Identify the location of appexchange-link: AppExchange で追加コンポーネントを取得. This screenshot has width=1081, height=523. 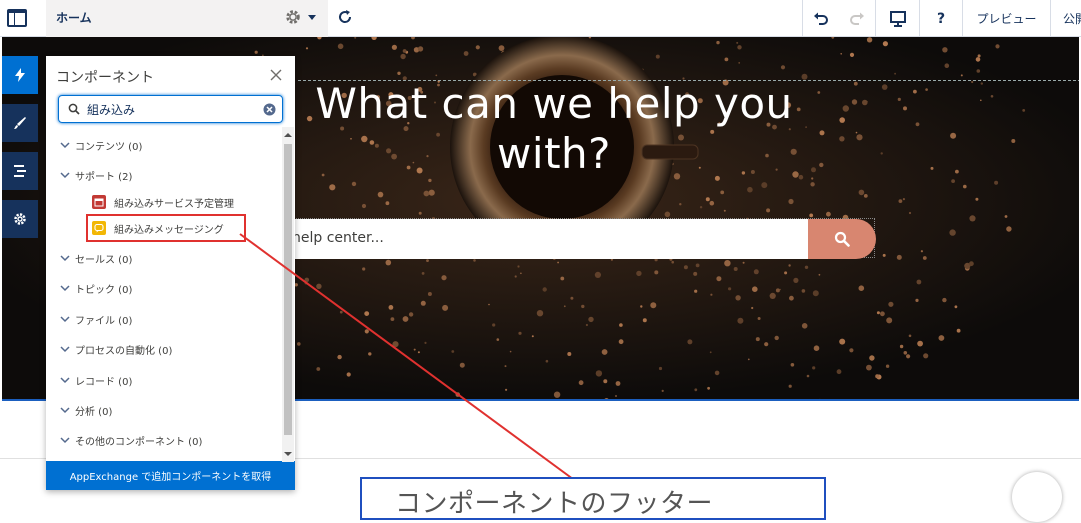
(170, 475).